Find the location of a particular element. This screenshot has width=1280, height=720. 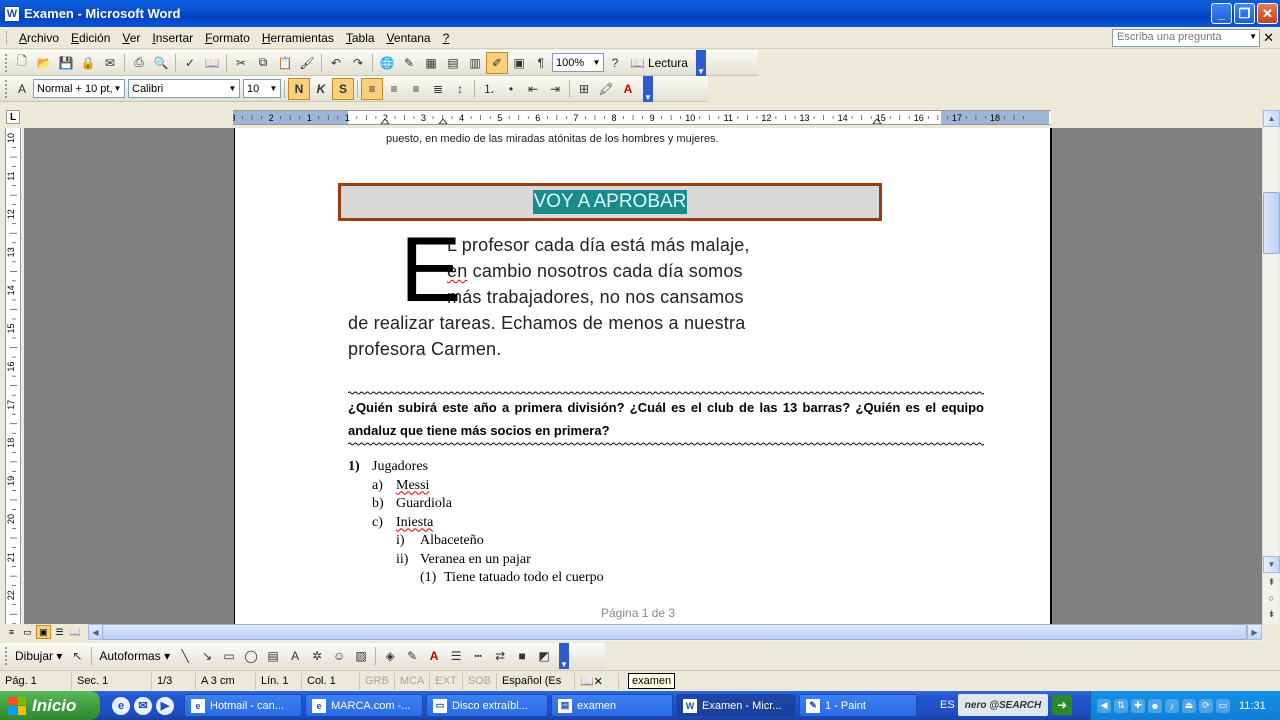

minimize-button: _ is located at coordinates (1221, 13).